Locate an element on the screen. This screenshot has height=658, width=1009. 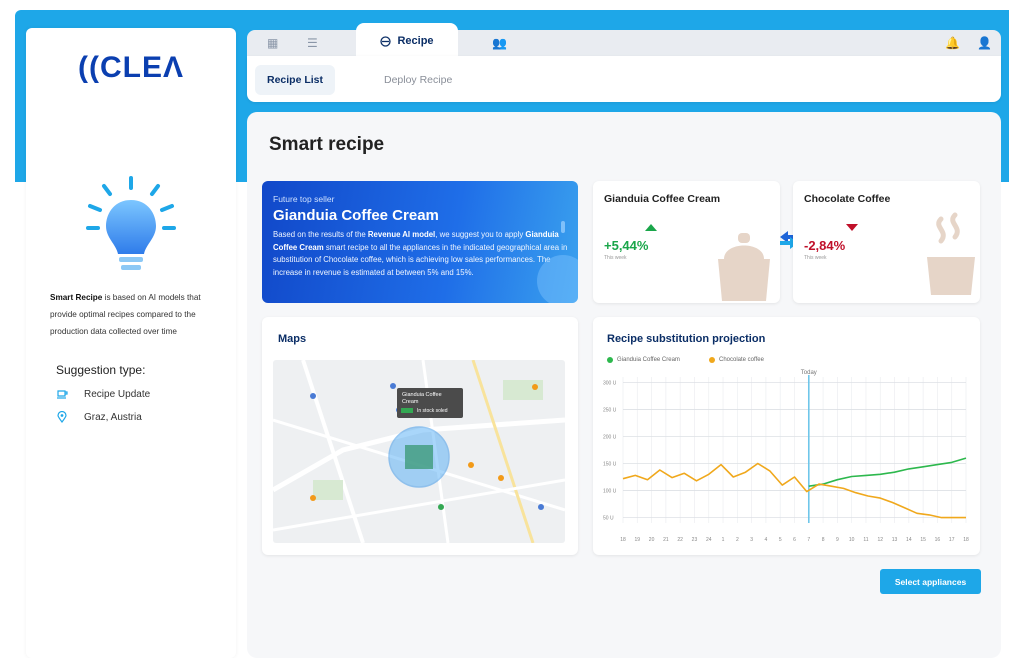
x-tick-label: 4 is located at coordinates (766, 540).